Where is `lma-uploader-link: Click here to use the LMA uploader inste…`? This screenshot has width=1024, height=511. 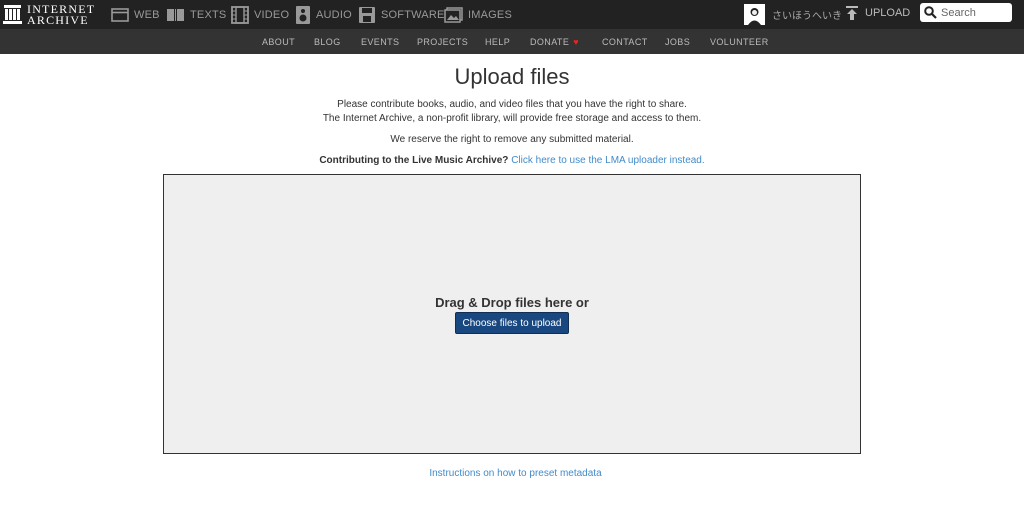 lma-uploader-link: Click here to use the LMA uploader inste… is located at coordinates (607, 160).